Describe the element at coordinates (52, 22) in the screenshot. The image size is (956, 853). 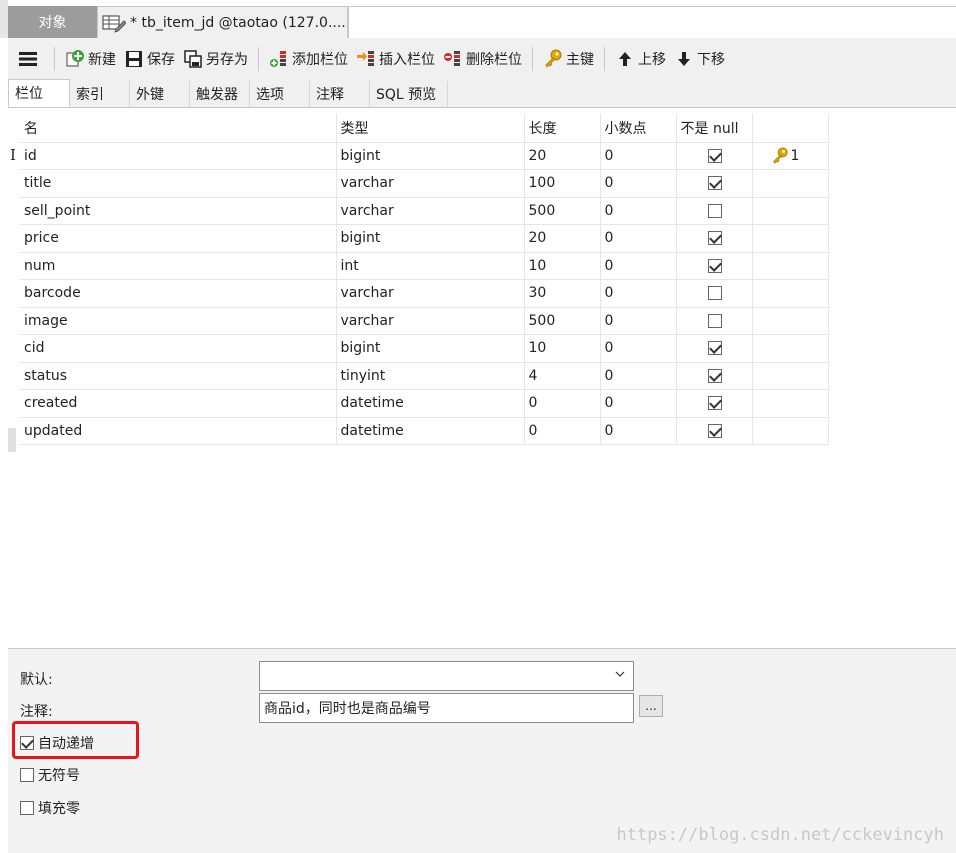
I see `tab-objects: 对象` at that location.